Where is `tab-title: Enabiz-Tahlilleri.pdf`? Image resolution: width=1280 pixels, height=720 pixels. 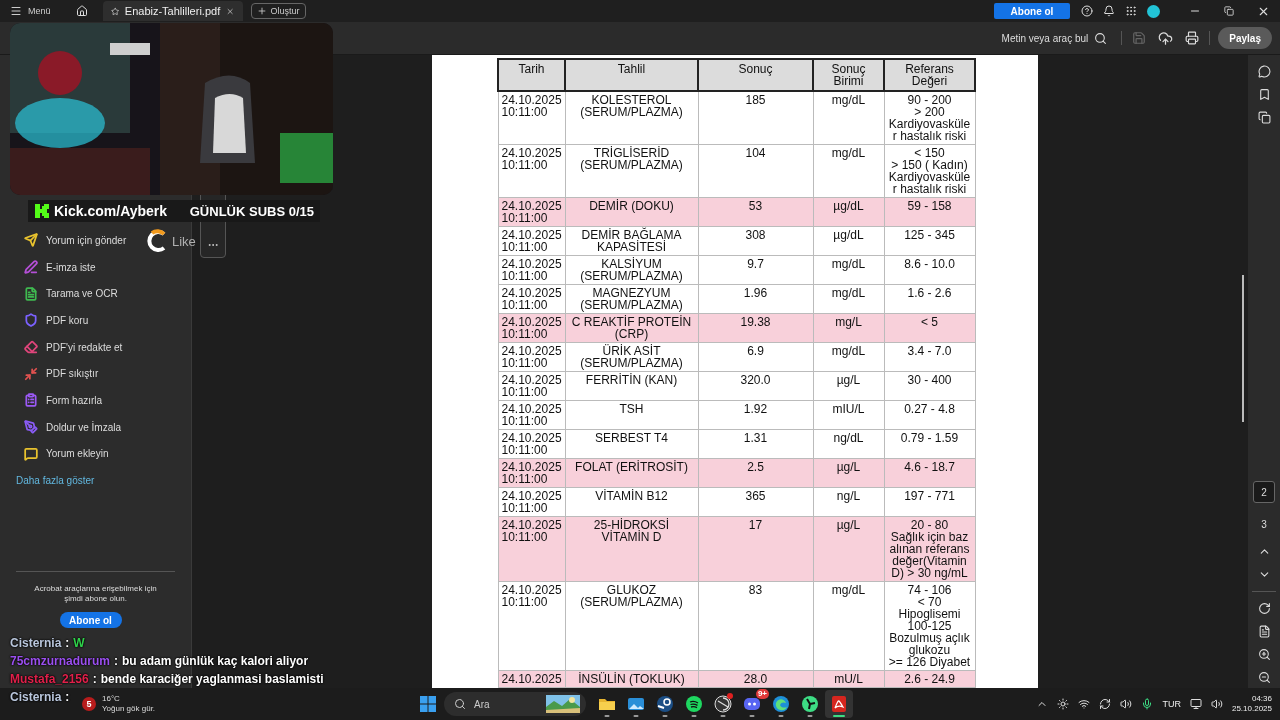 tab-title: Enabiz-Tahlilleri.pdf is located at coordinates (172, 11).